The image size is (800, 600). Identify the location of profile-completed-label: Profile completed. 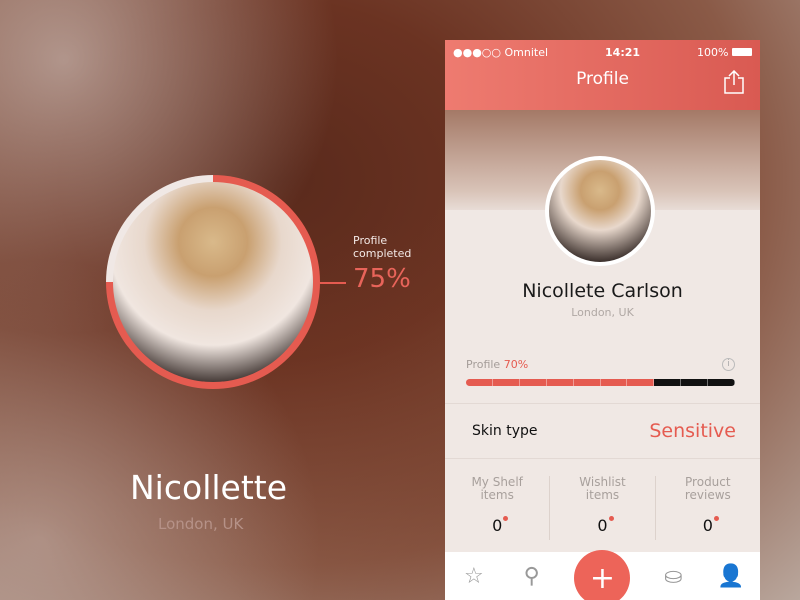
(382, 247).